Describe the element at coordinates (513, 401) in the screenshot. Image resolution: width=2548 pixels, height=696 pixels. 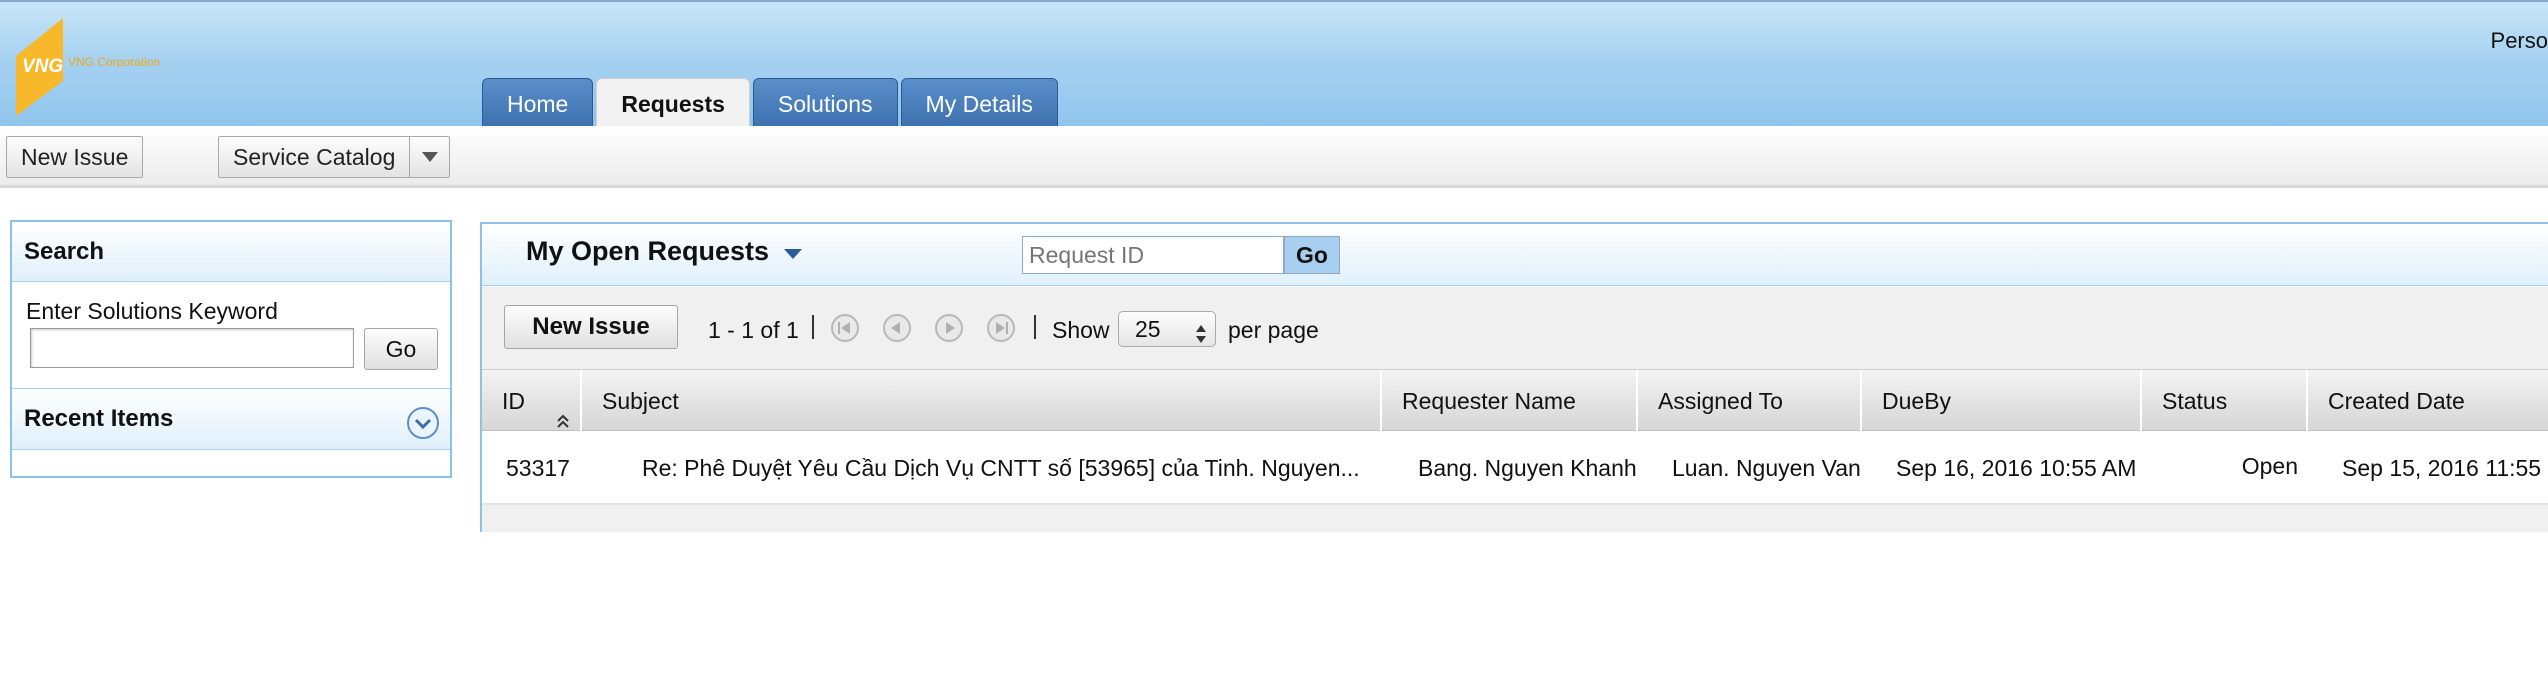
I see `column-label: ID` at that location.